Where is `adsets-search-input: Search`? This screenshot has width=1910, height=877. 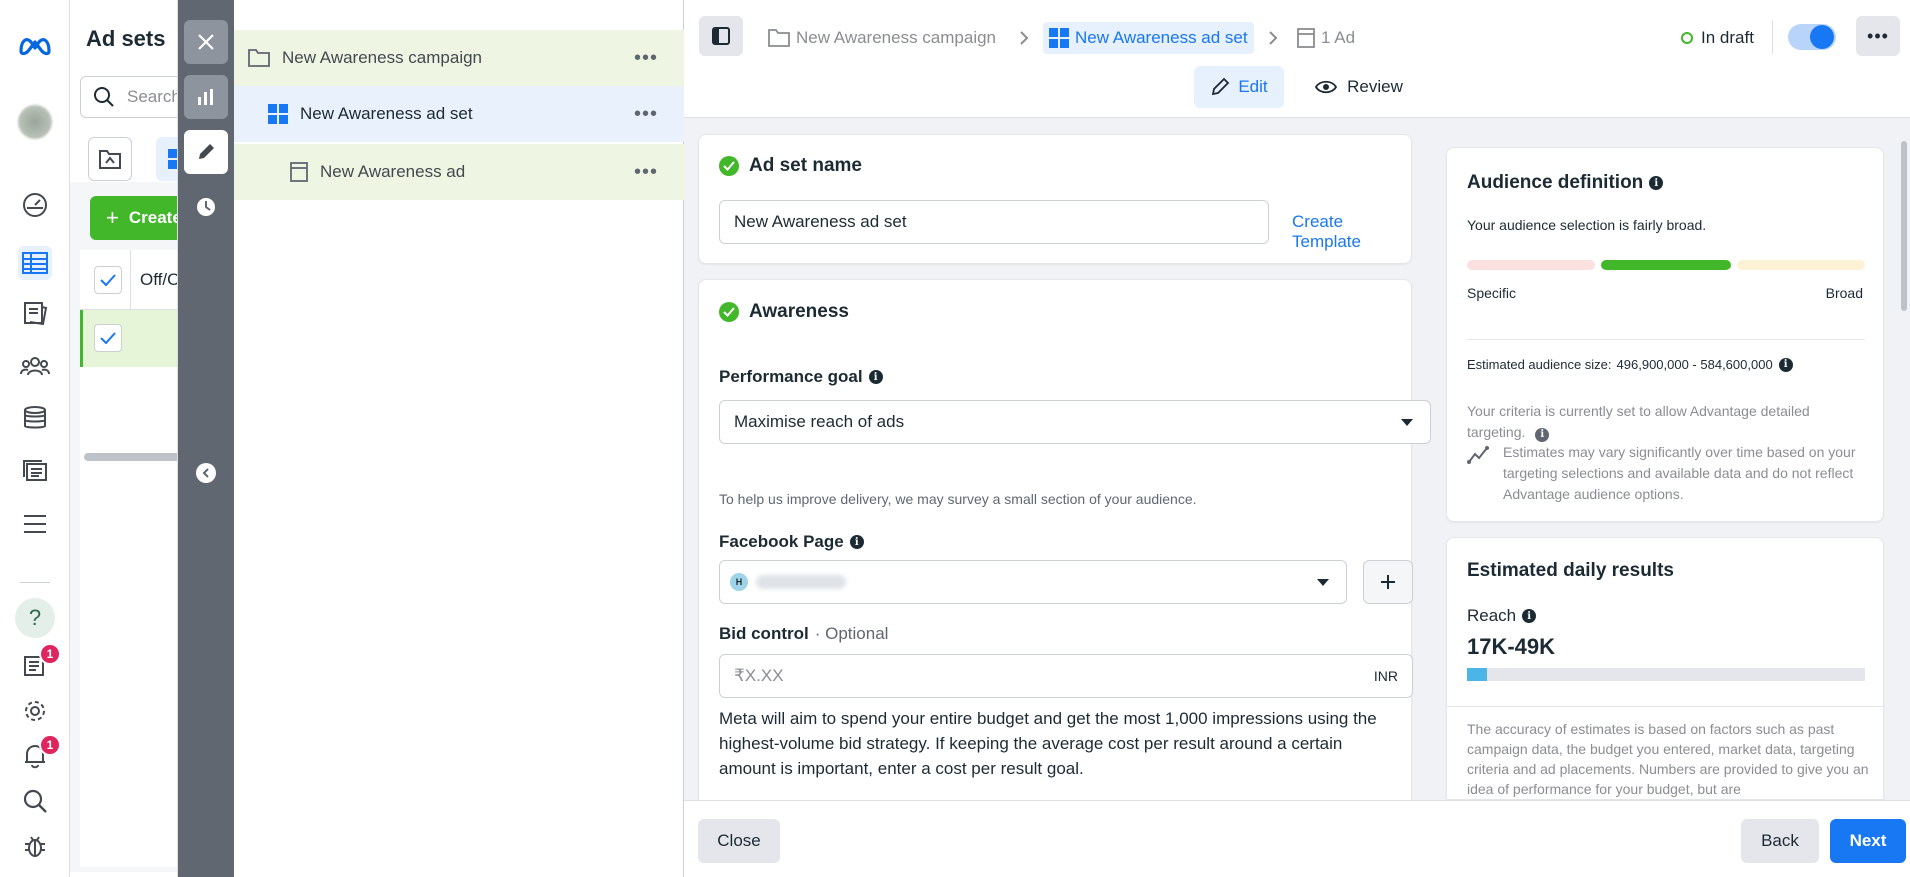
adsets-search-input: Search is located at coordinates (128, 97).